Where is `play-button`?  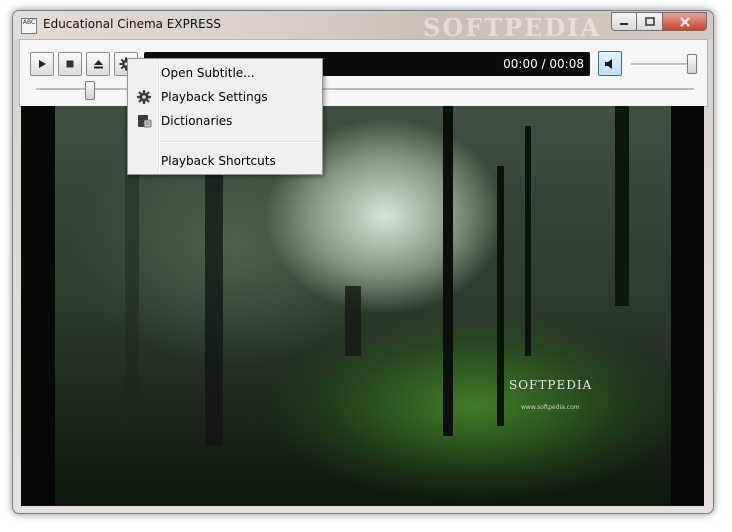
play-button is located at coordinates (42, 64).